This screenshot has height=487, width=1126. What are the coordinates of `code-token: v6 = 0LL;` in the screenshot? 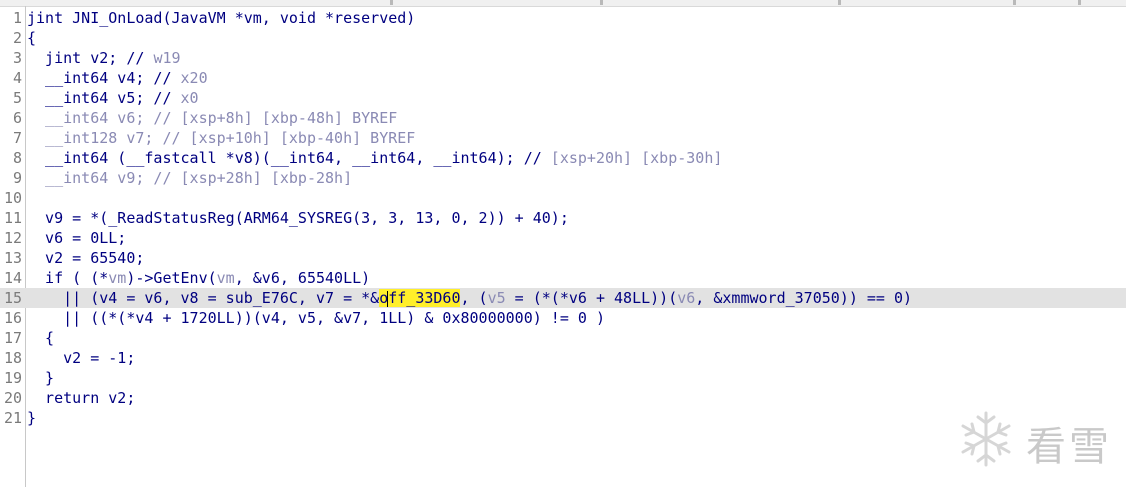 It's located at (76, 238).